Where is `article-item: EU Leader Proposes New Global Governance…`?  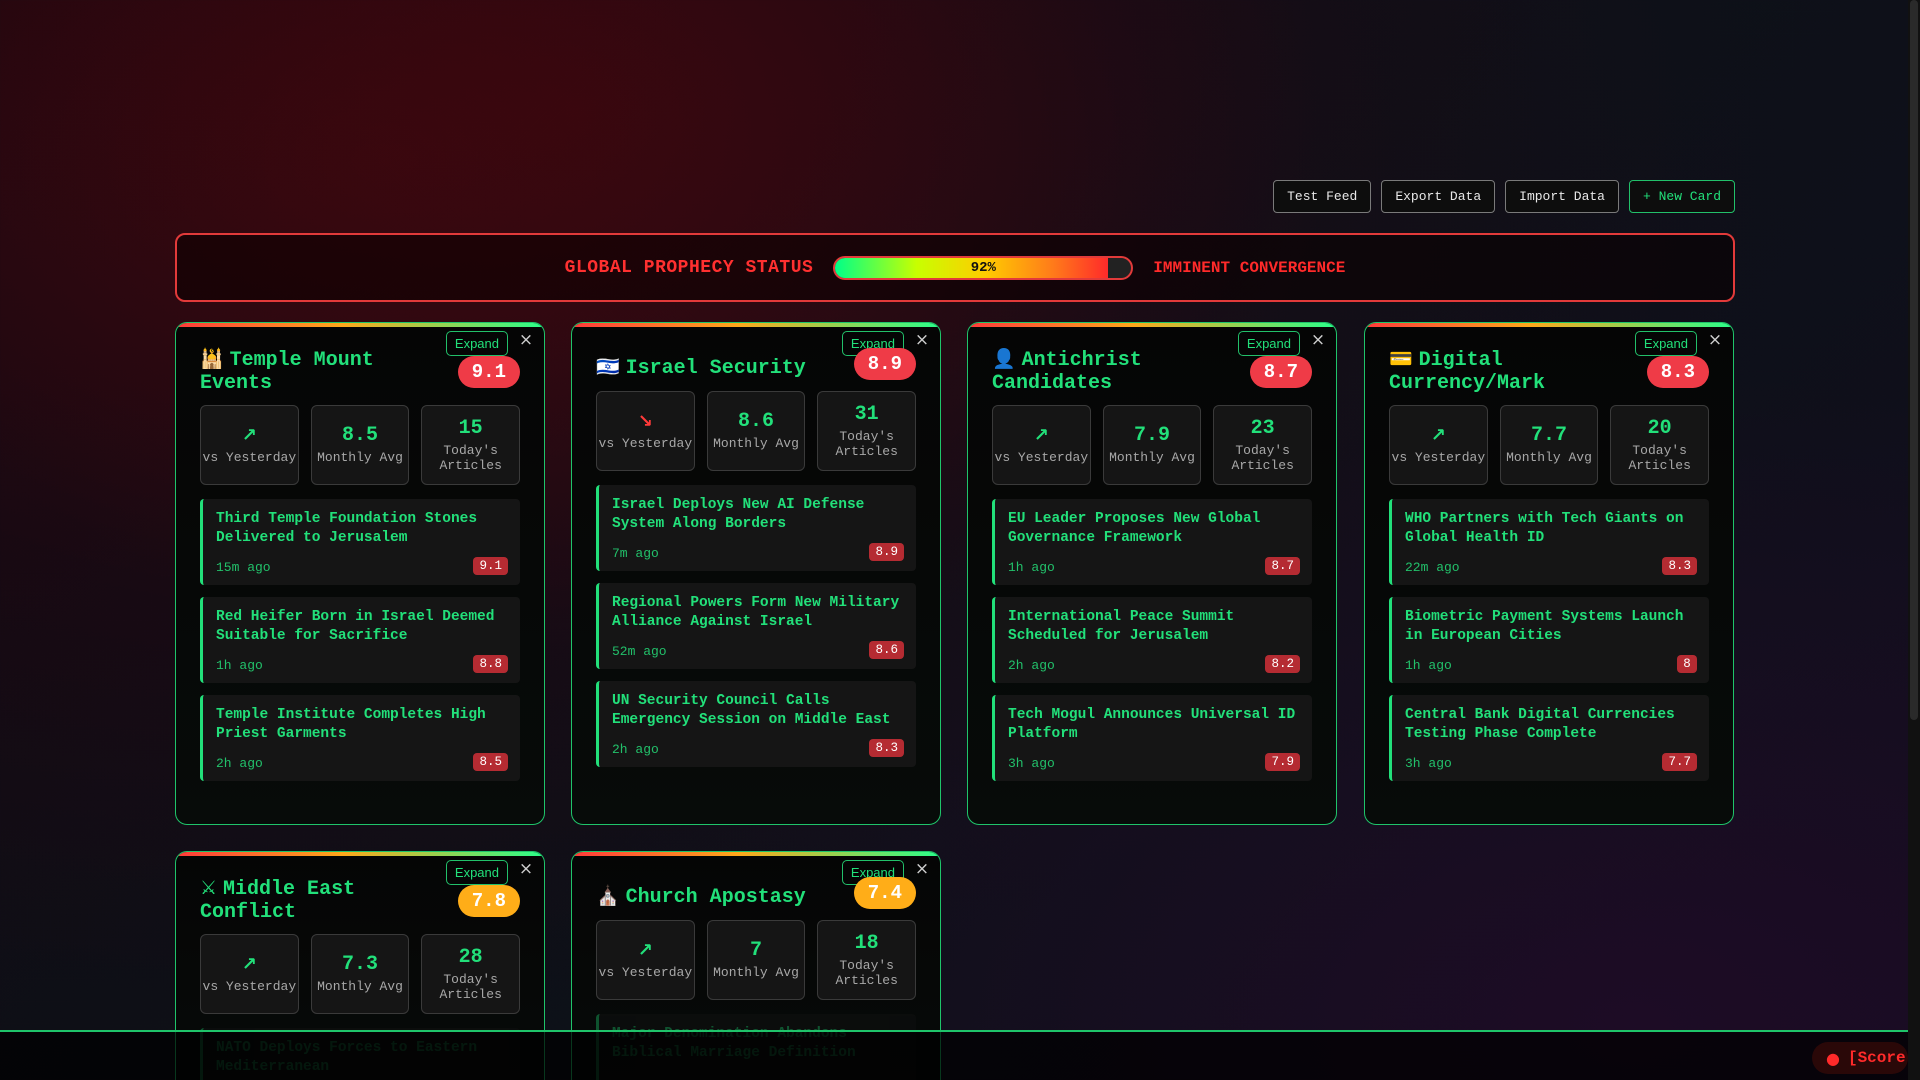
article-item: EU Leader Proposes New Global Governance… is located at coordinates (1152, 542).